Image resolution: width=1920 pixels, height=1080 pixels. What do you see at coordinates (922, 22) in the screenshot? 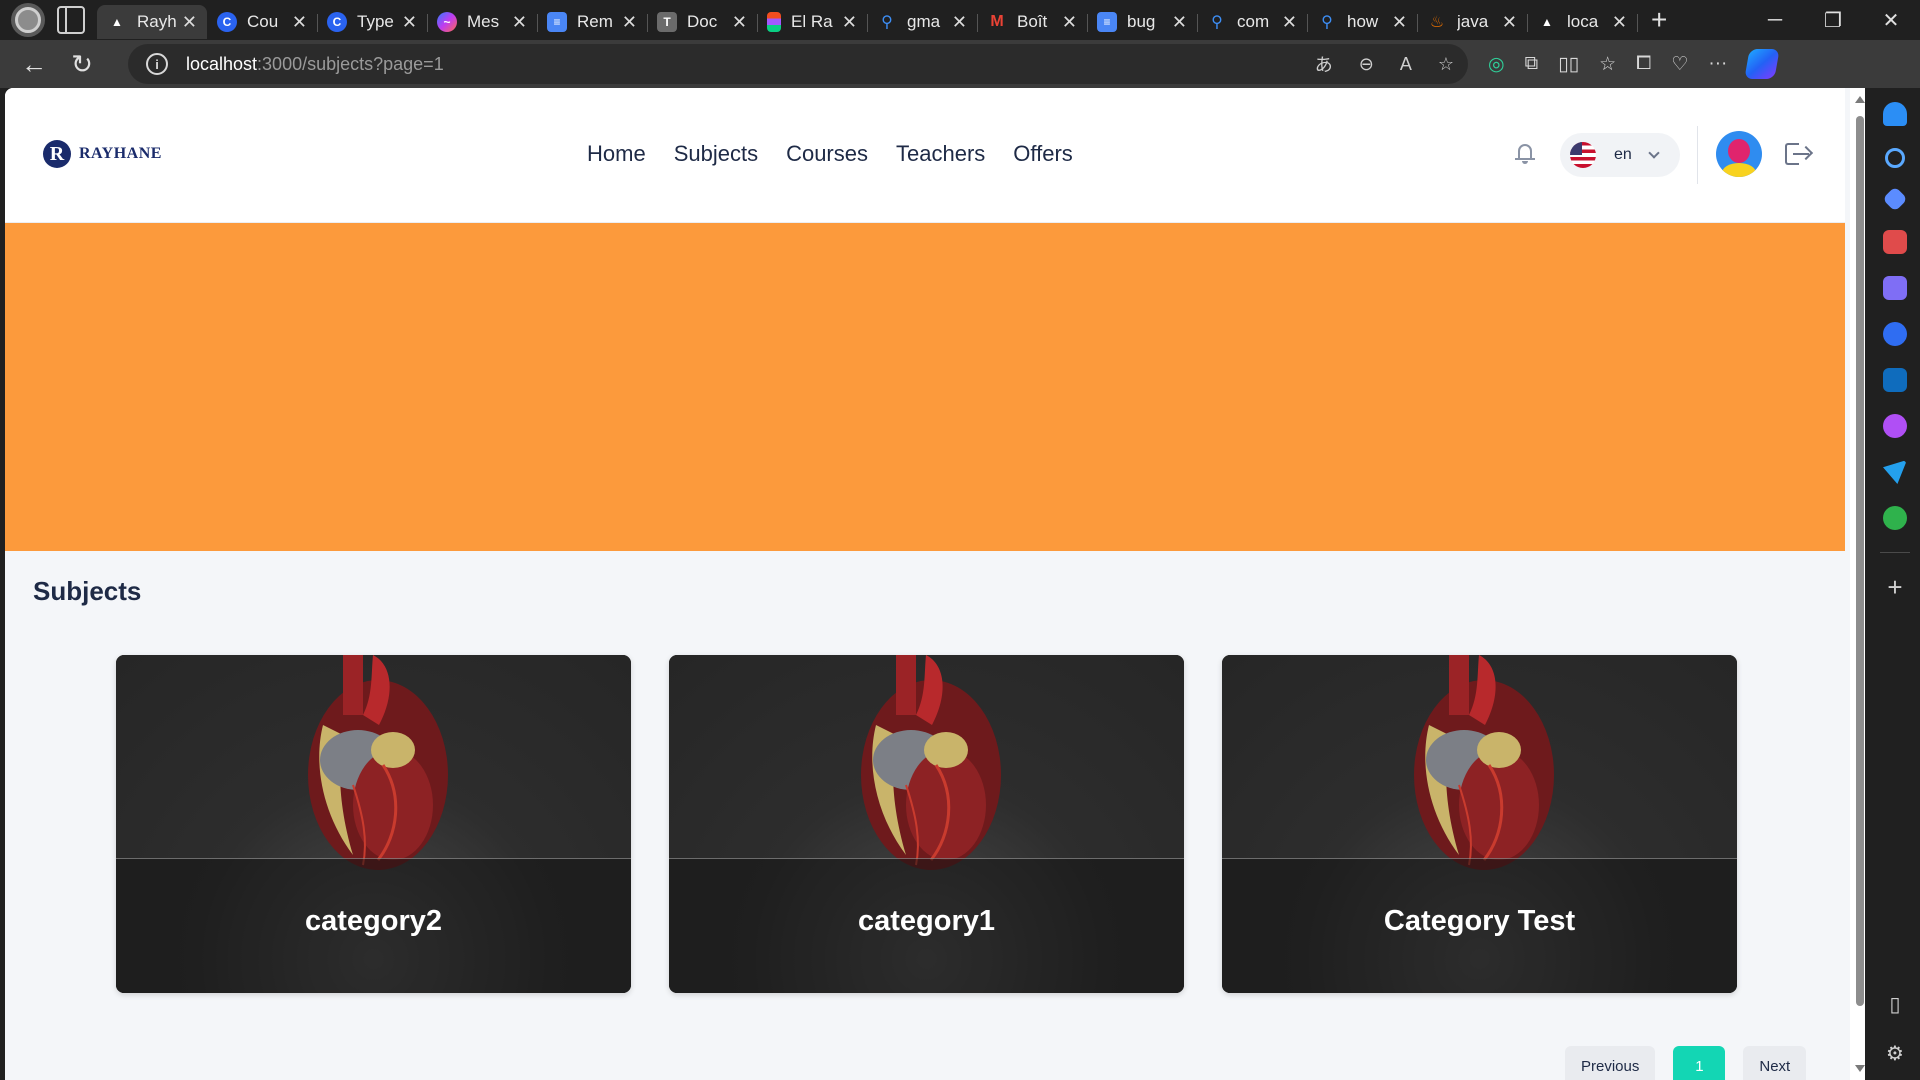
I see `browser-tab: ⚲ gma ✕` at bounding box center [922, 22].